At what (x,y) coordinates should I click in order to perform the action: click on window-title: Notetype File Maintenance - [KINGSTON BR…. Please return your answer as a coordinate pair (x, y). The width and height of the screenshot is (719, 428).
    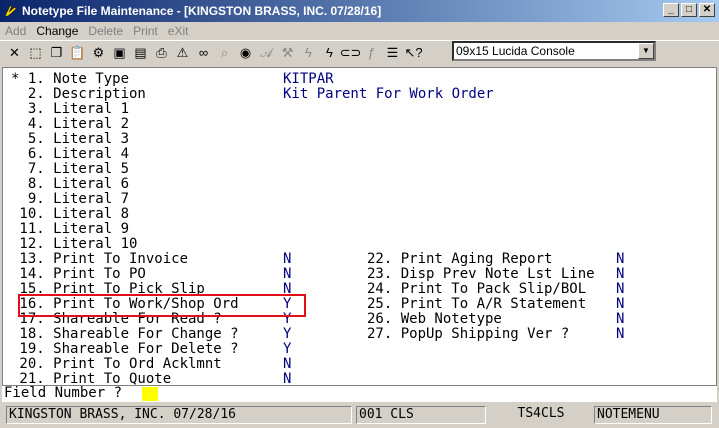
    Looking at the image, I should click on (202, 11).